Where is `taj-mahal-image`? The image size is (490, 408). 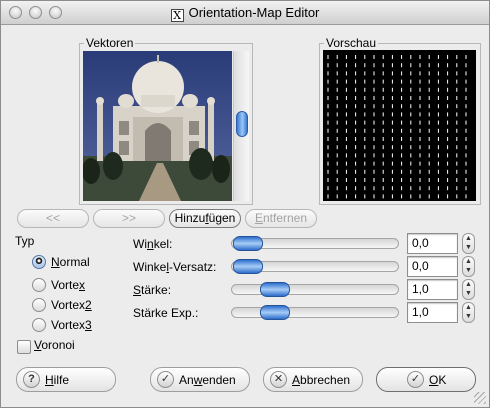
taj-mahal-image is located at coordinates (157, 126).